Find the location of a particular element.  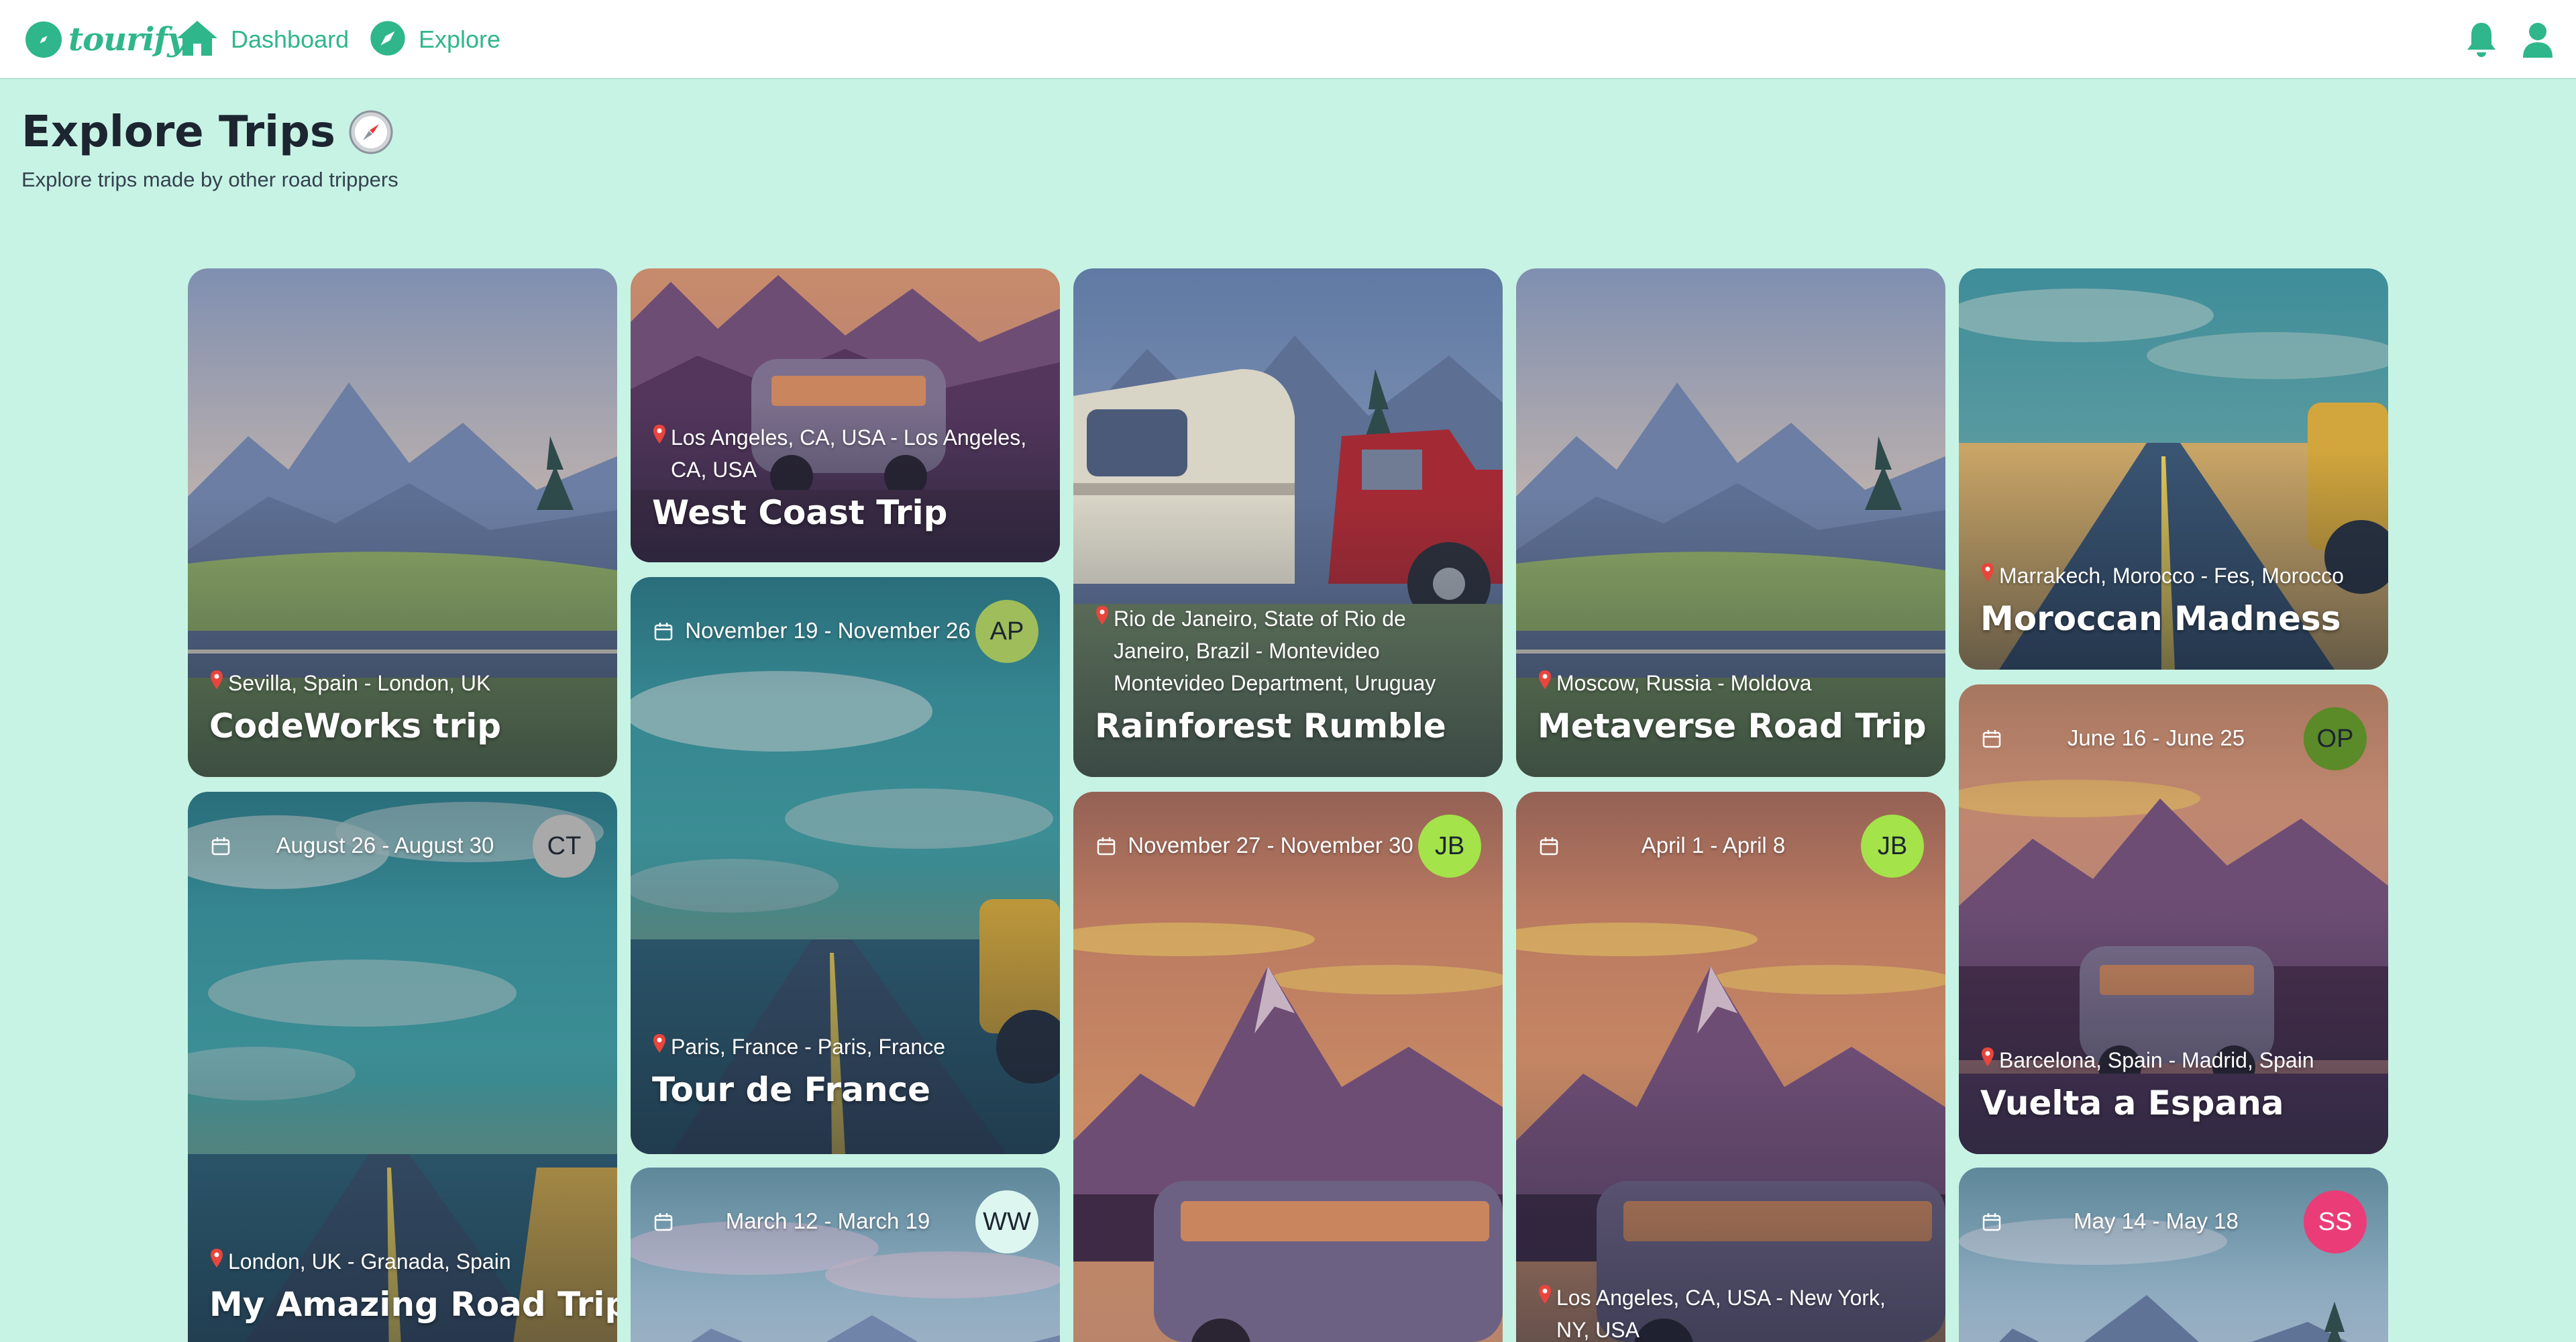

avatar: OP is located at coordinates (2335, 738).